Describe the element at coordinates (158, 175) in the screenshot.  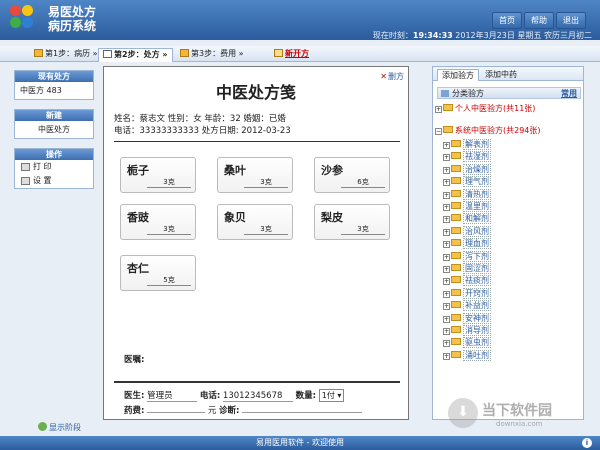
I see `herb-card: 栀子 3克` at that location.